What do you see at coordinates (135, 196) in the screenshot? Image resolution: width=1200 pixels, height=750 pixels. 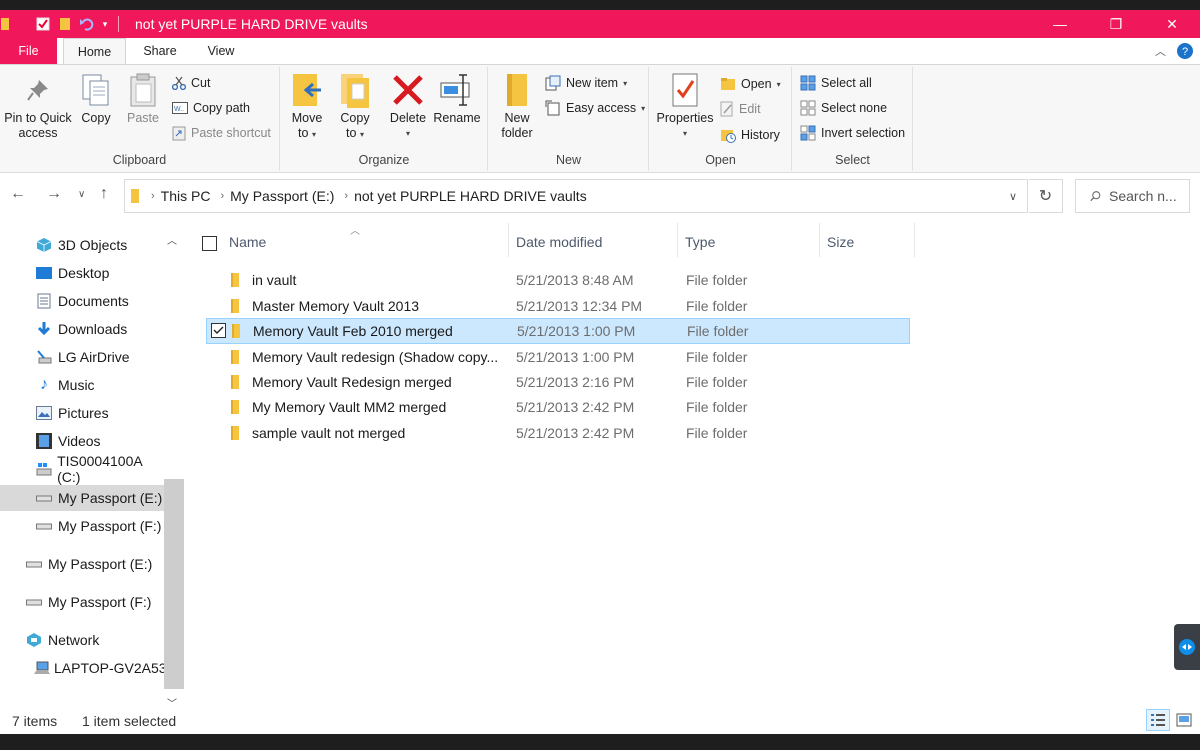 I see `folder-location-icon` at bounding box center [135, 196].